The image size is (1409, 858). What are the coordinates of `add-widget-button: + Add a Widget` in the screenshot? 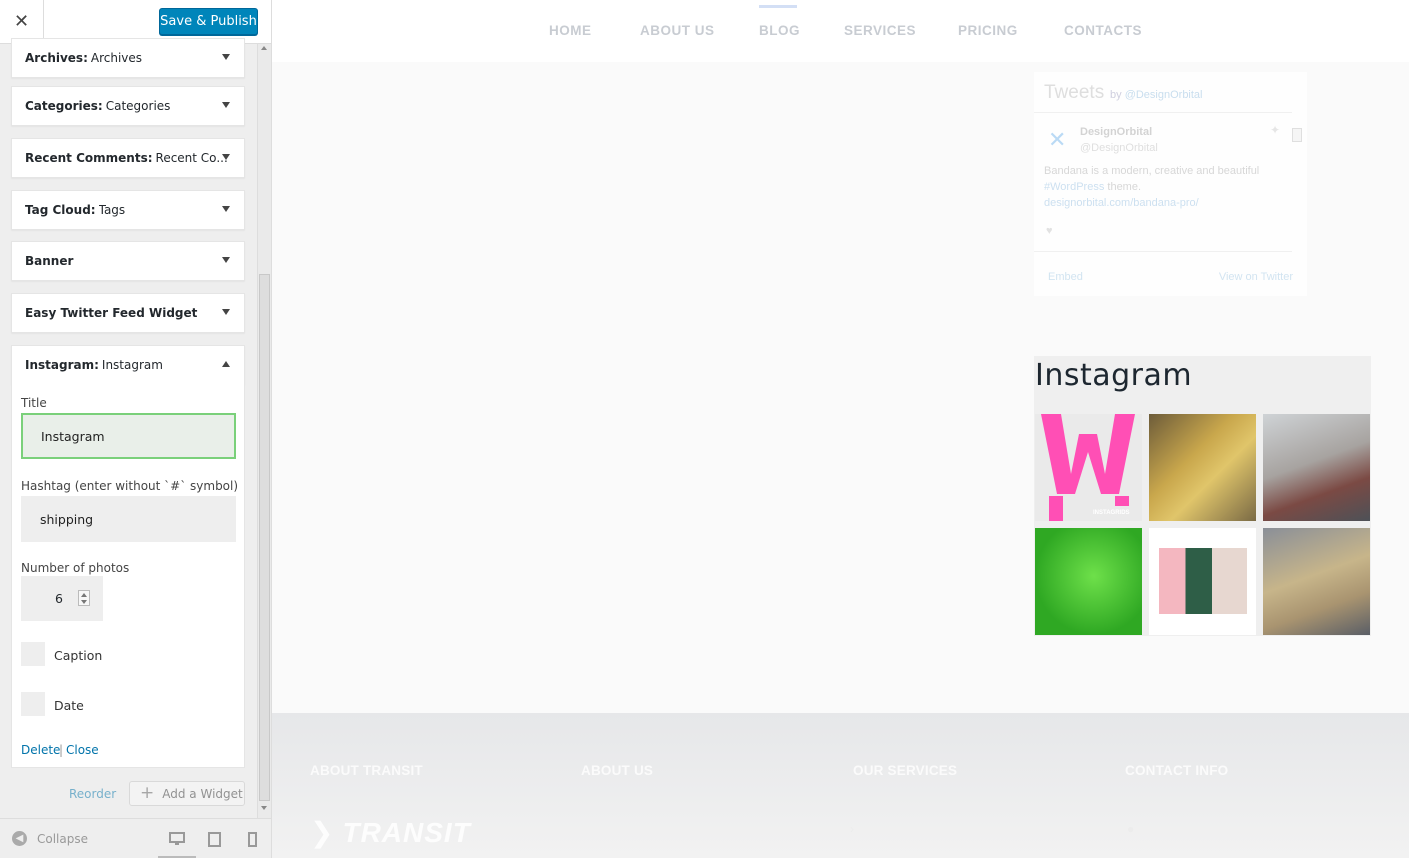 It's located at (187, 793).